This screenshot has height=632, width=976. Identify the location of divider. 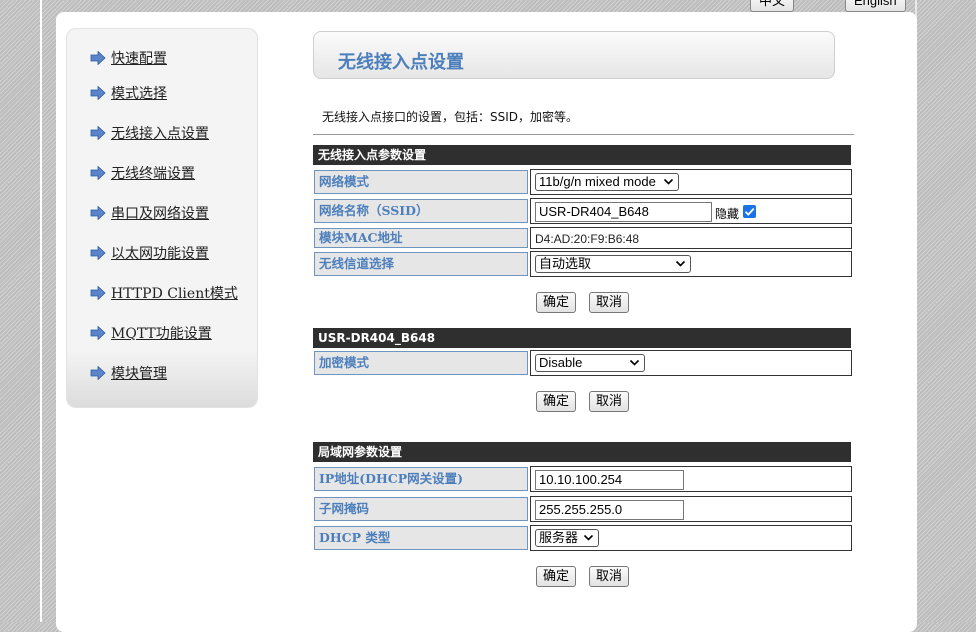
(583, 134).